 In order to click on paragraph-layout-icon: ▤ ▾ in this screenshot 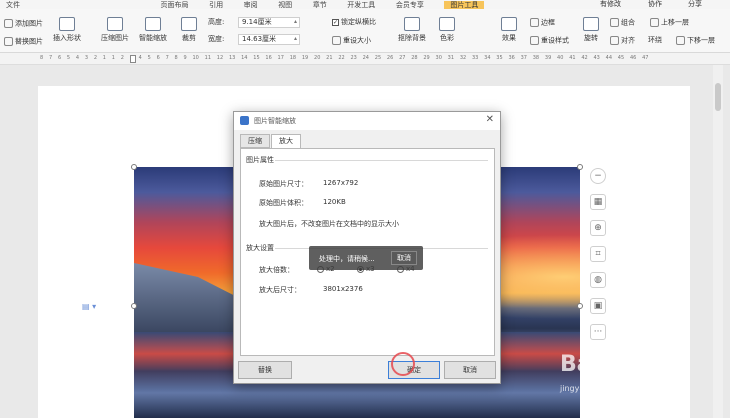, I will do `click(89, 306)`.